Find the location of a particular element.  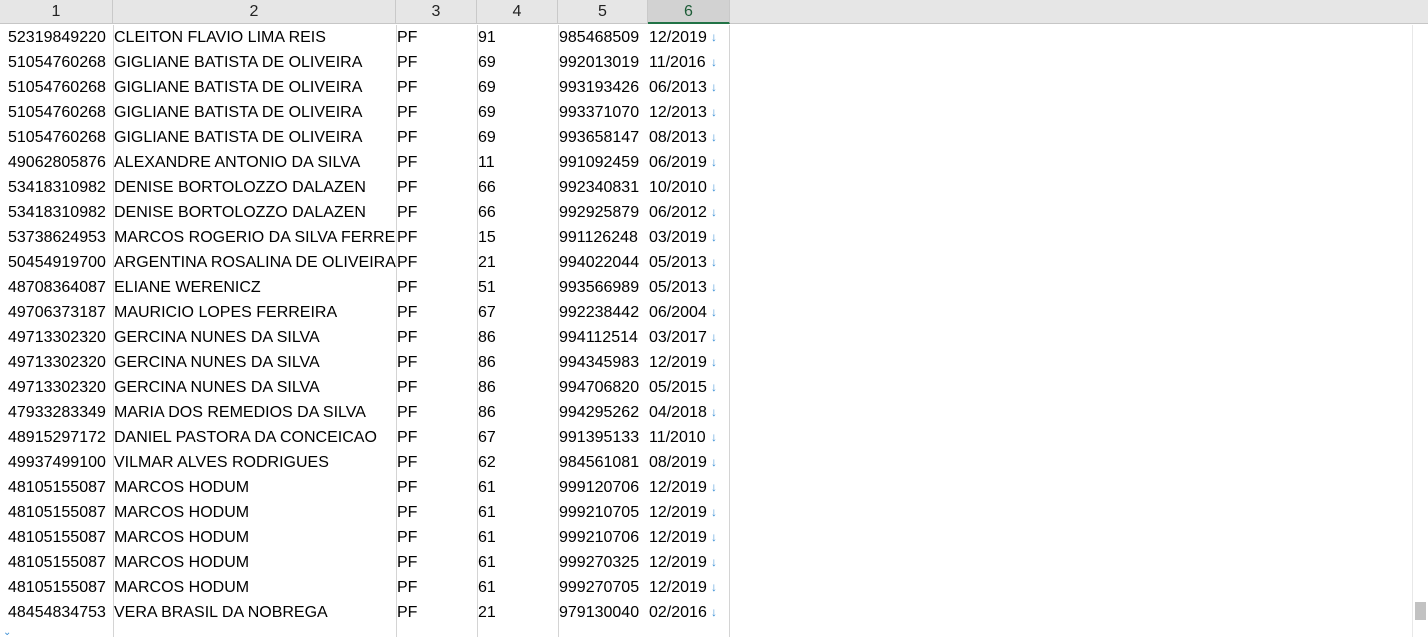

cell-col-5: 994295262 is located at coordinates (603, 412).